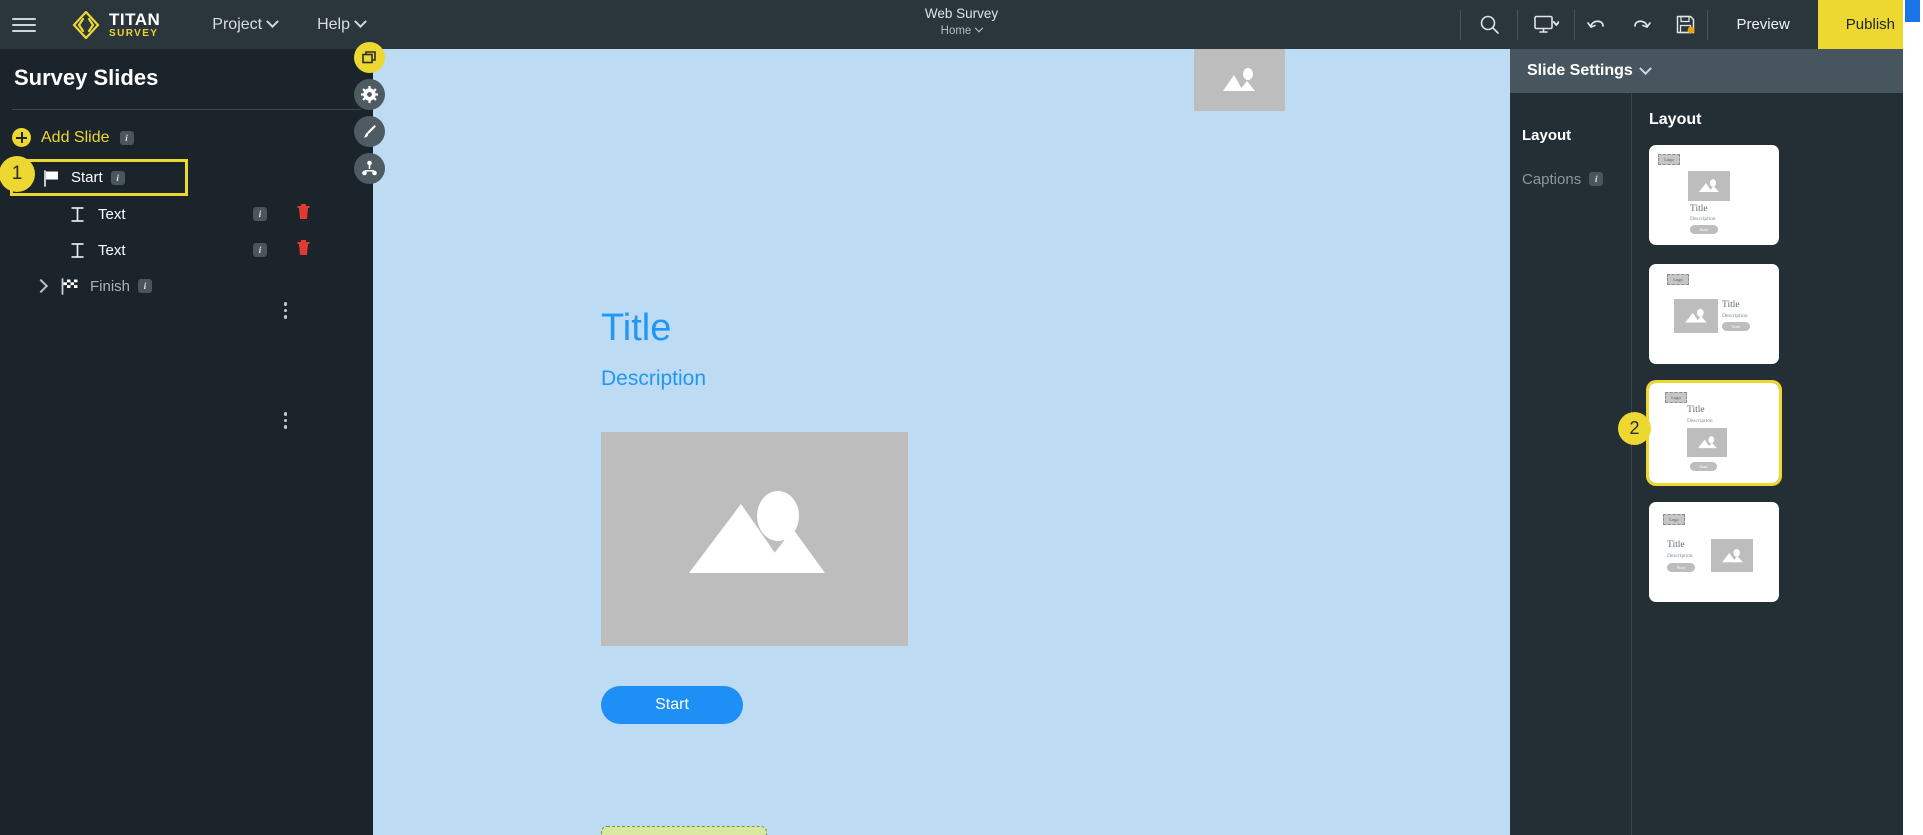 The height and width of the screenshot is (835, 1923). Describe the element at coordinates (1571, 464) in the screenshot. I see `settings-nav: Layout Captions i` at that location.